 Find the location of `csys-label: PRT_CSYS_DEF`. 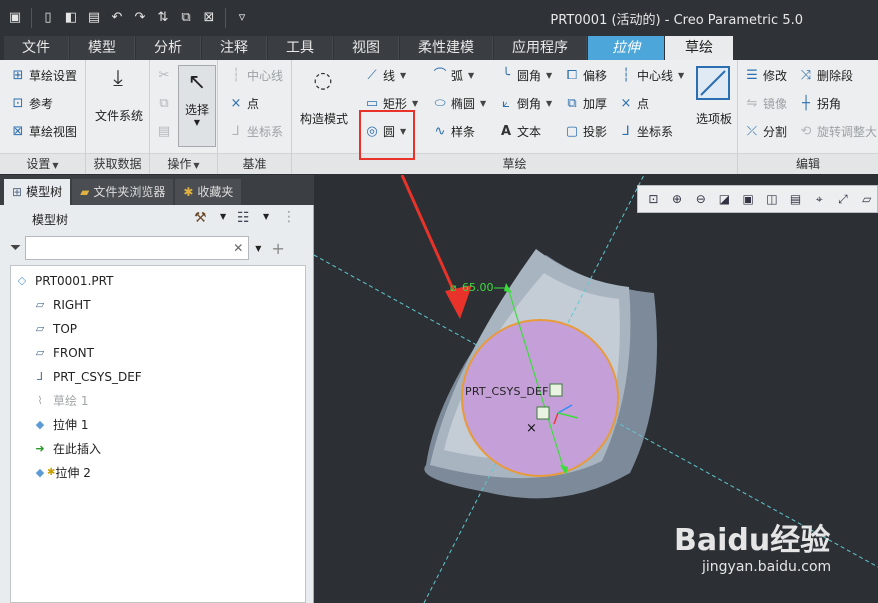

csys-label: PRT_CSYS_DEF is located at coordinates (507, 391).